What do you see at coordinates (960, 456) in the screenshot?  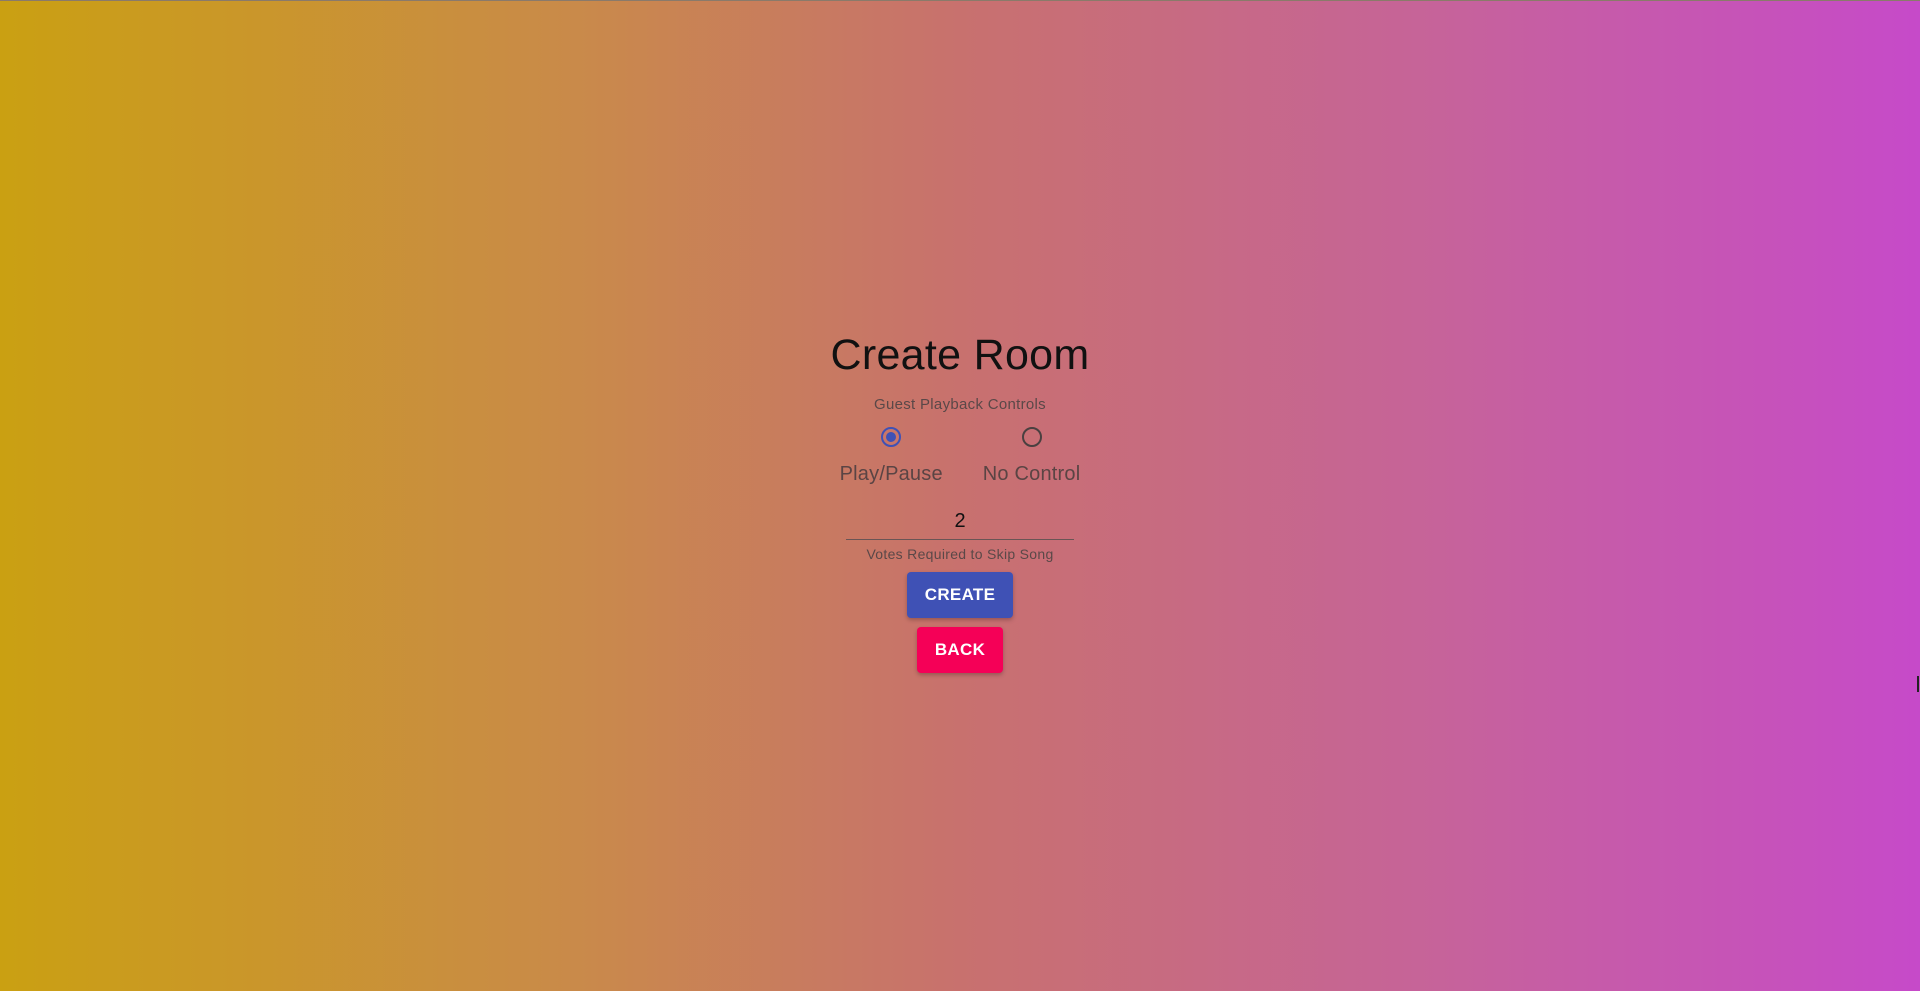 I see `playback-radio-group: Play/Pause No Control` at bounding box center [960, 456].